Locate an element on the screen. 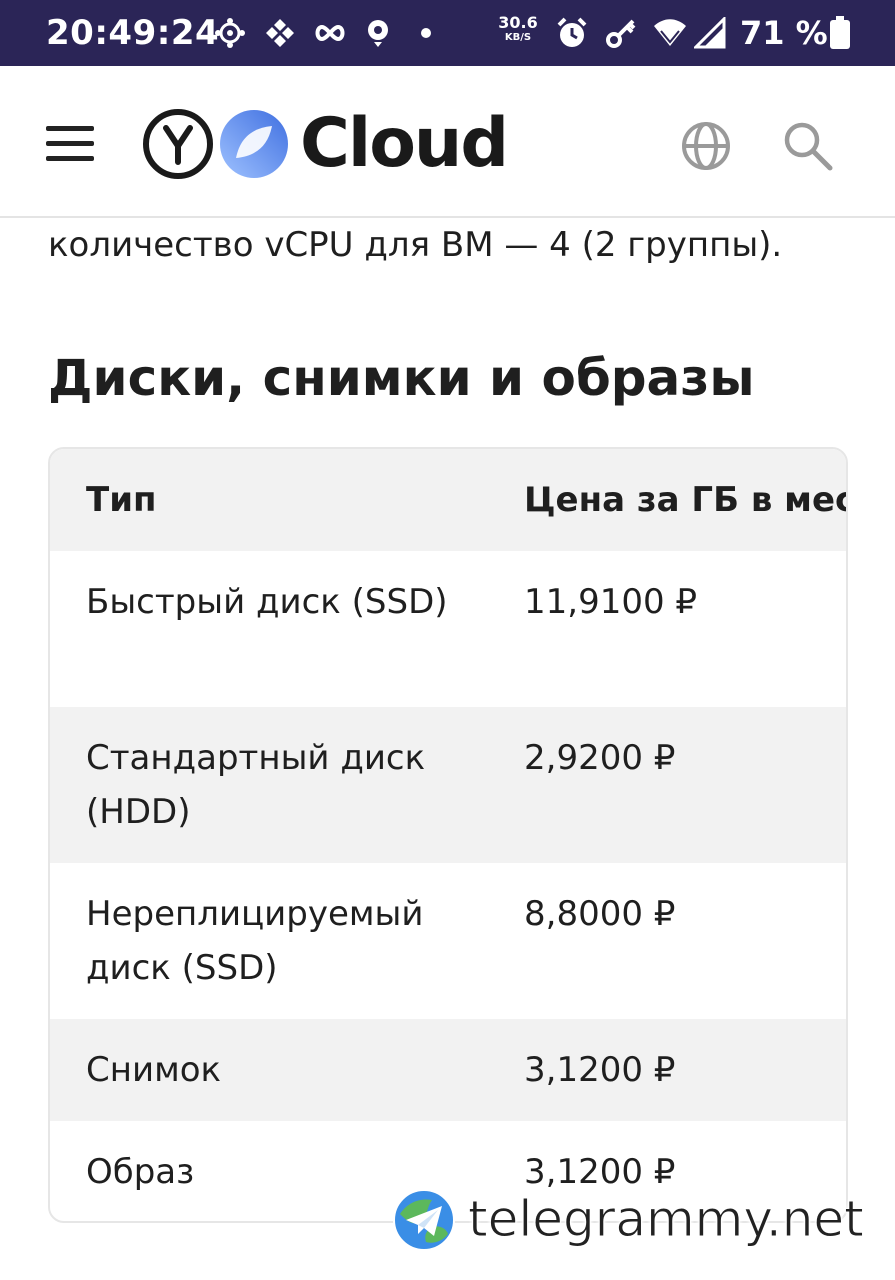  dot-icon is located at coordinates (426, 33).